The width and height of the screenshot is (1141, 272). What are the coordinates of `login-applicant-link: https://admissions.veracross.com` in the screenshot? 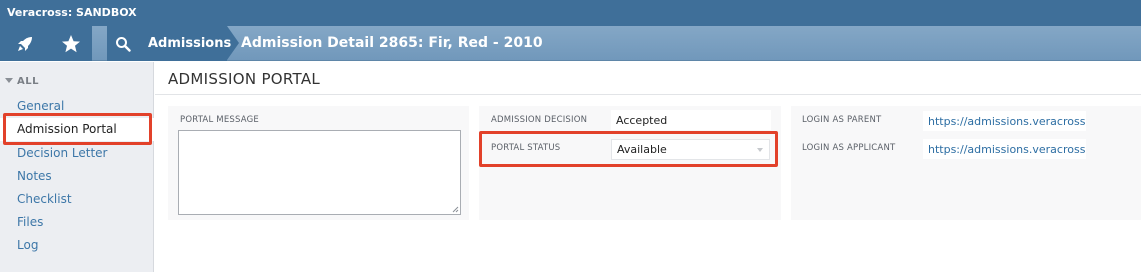 It's located at (1004, 149).